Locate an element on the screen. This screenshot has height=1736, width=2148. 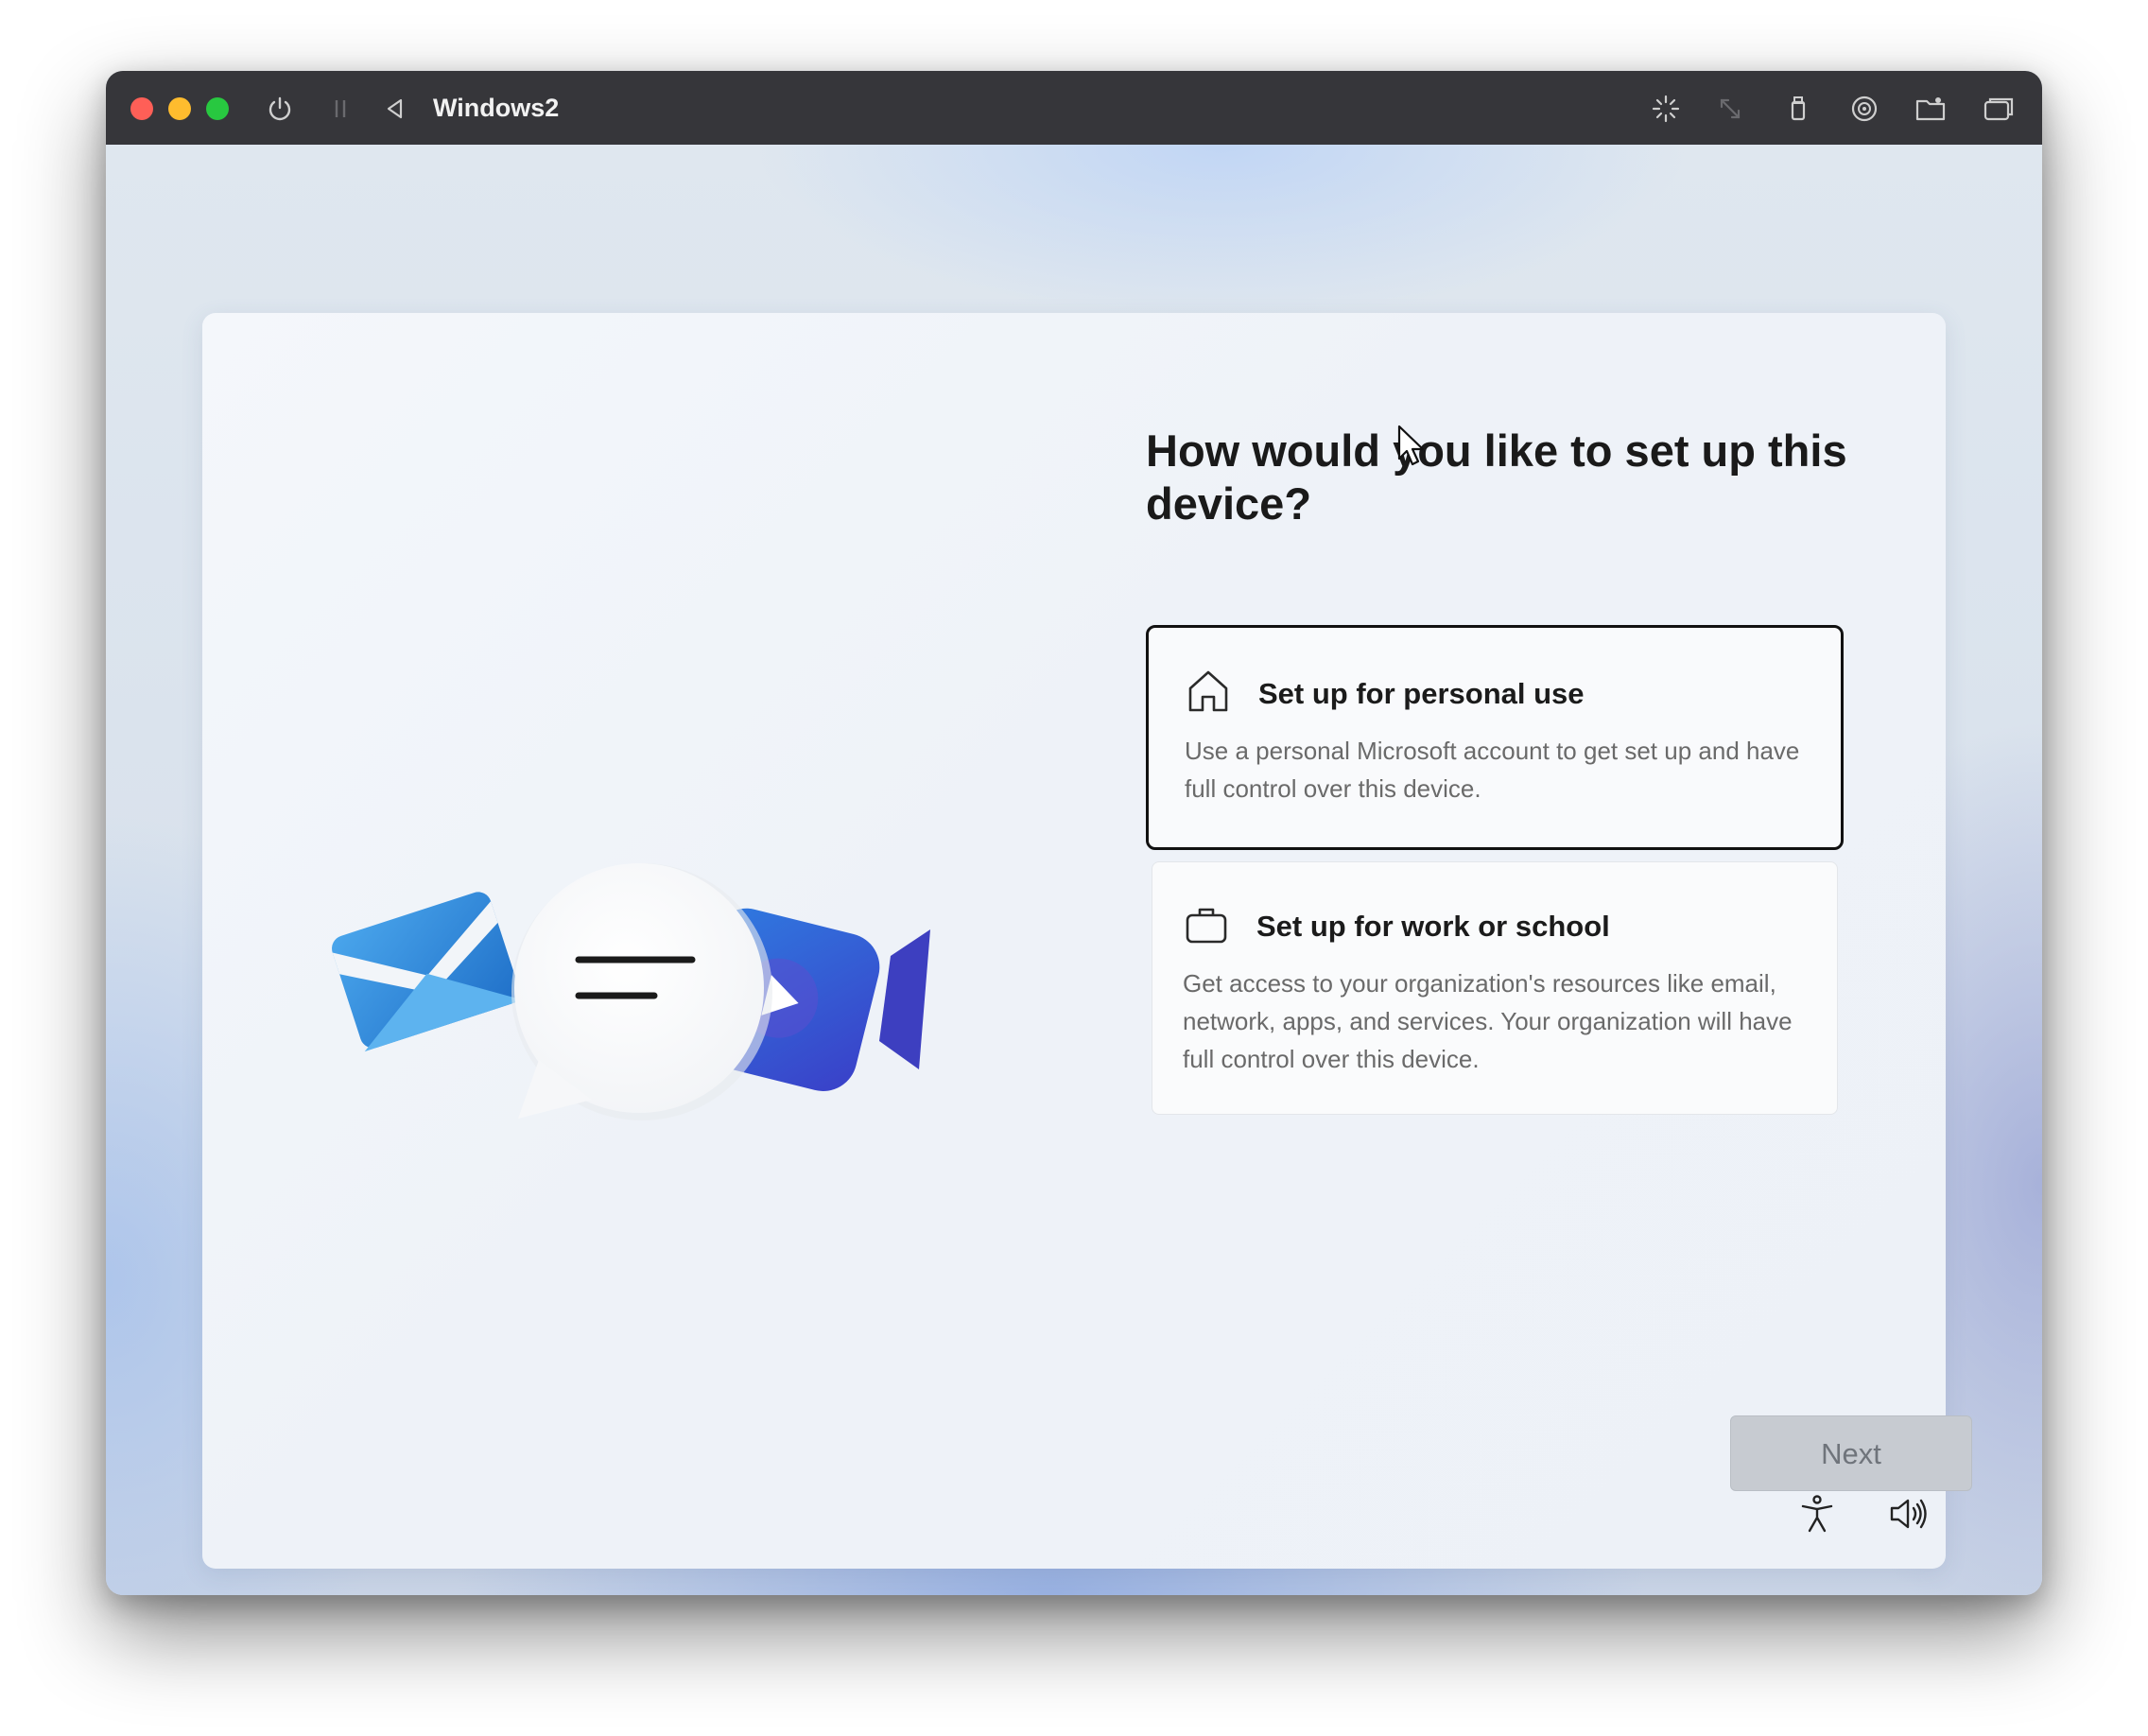
option-title: Set up for work or school is located at coordinates (1433, 926).